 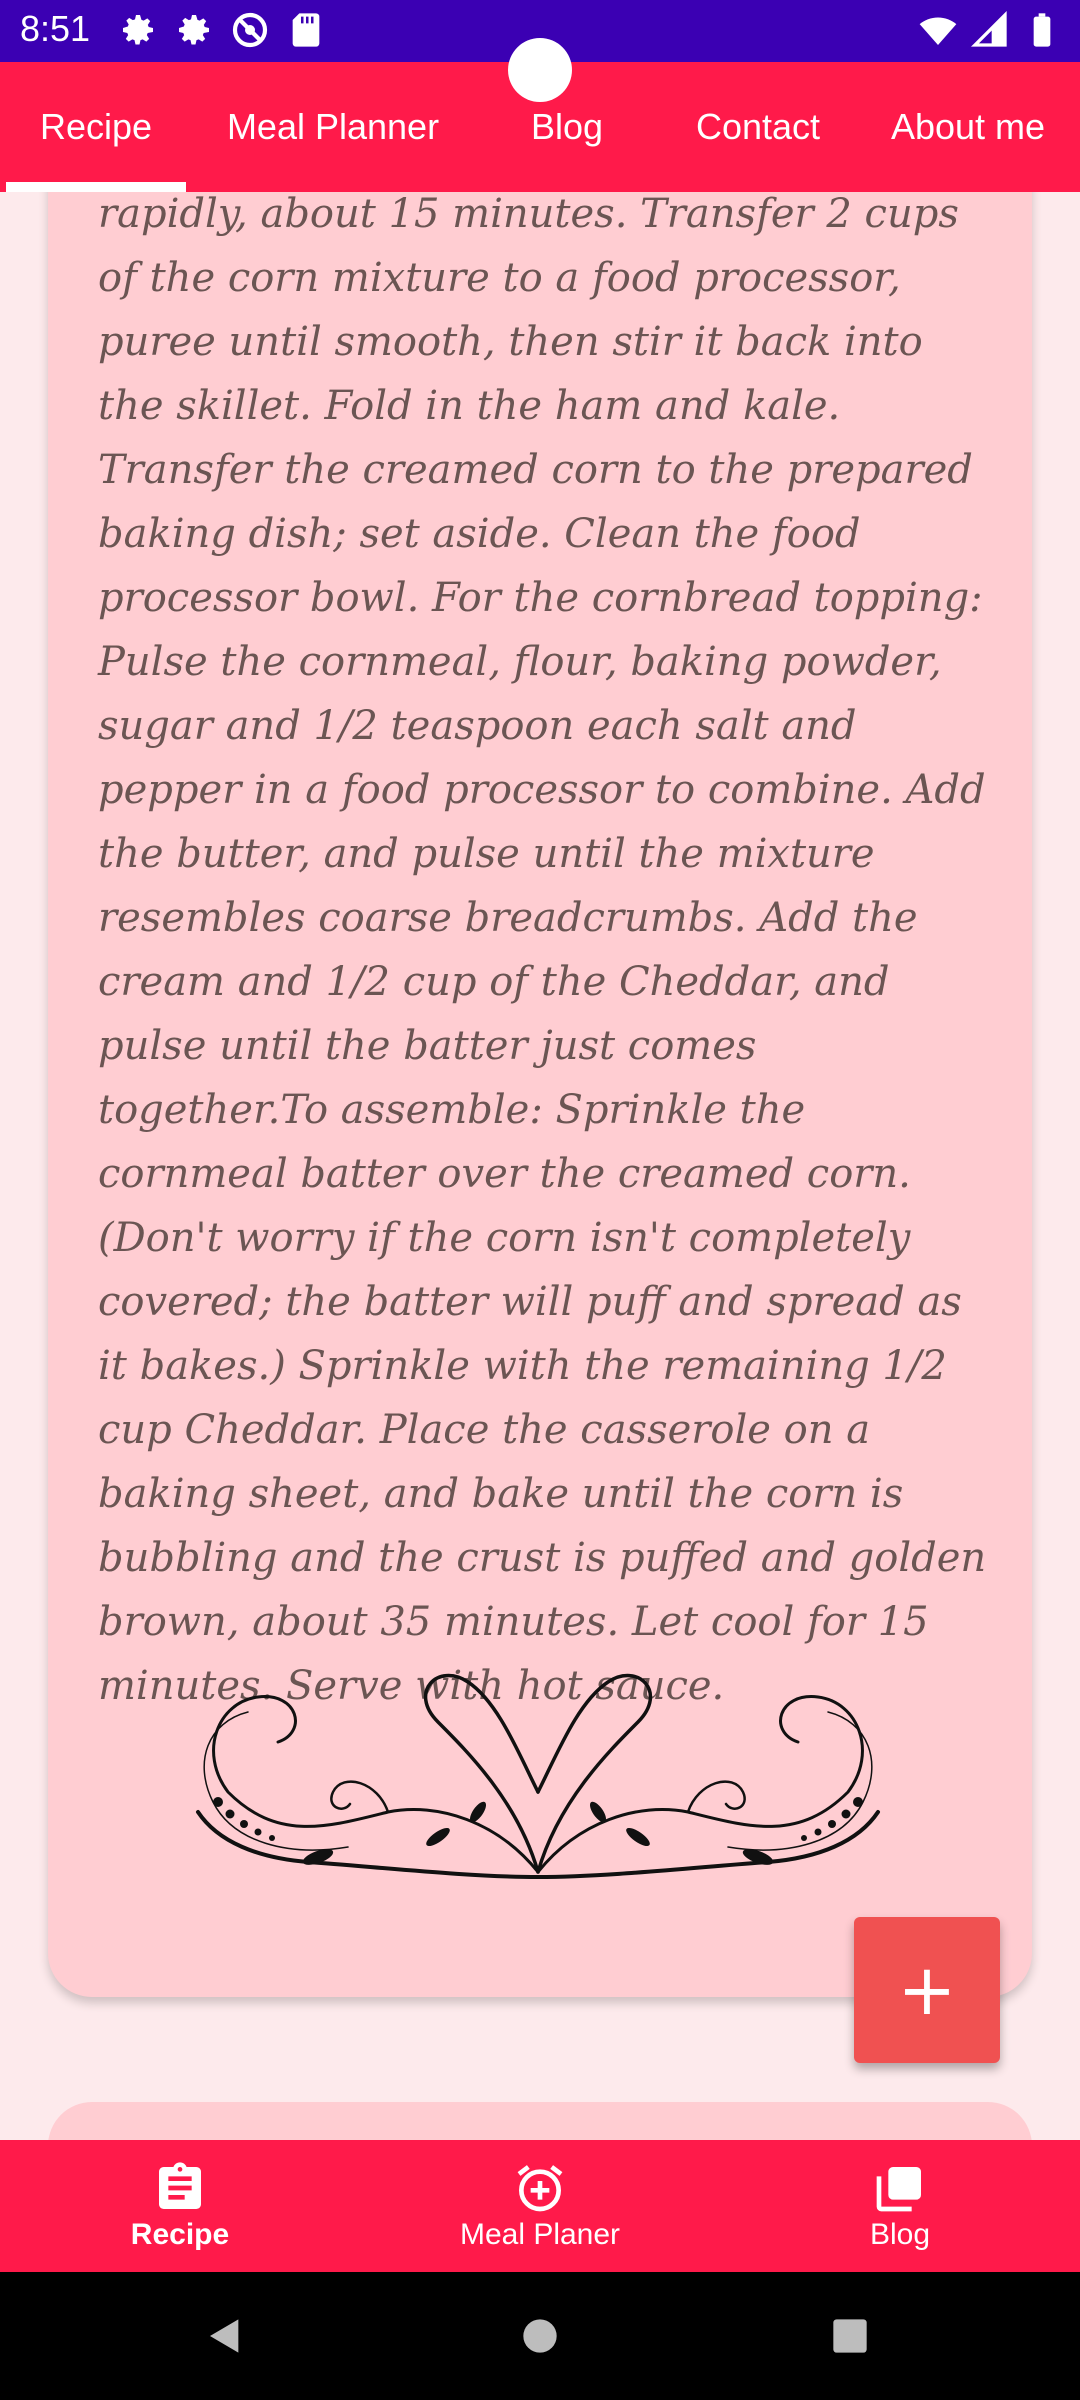 I want to click on tab-label: Blog, so click(x=567, y=126).